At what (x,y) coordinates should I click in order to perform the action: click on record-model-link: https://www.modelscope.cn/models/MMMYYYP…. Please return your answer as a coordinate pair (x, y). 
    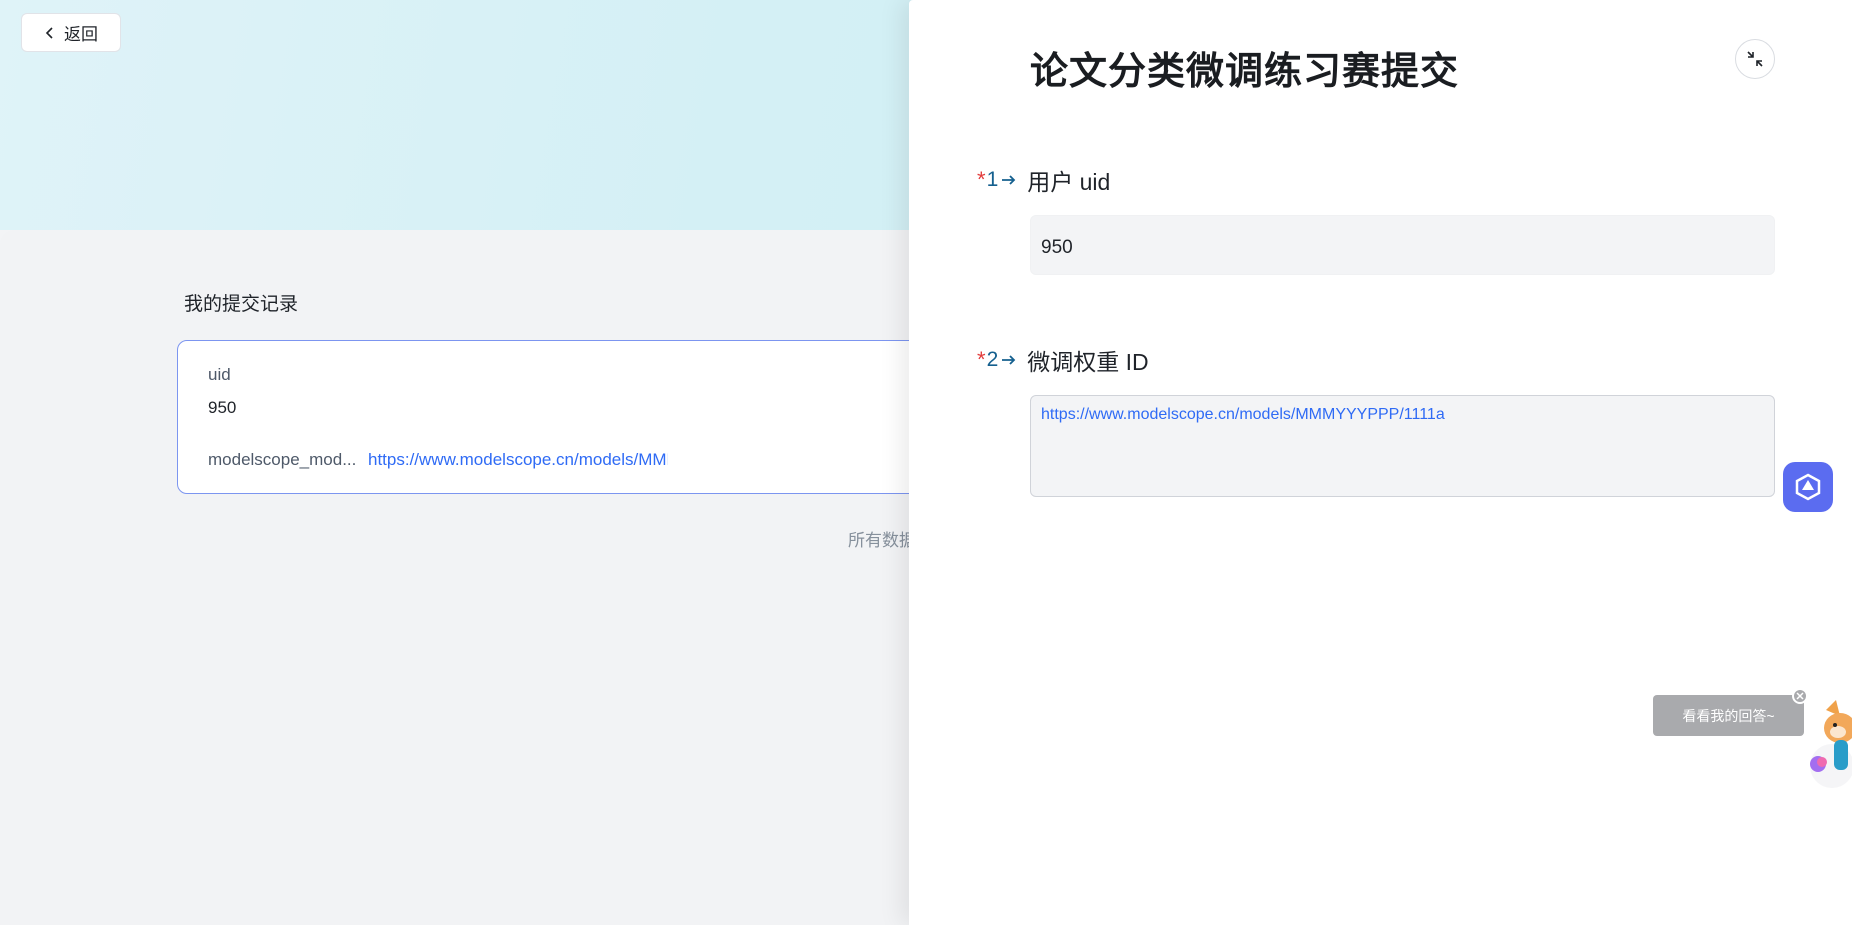
    Looking at the image, I should click on (518, 460).